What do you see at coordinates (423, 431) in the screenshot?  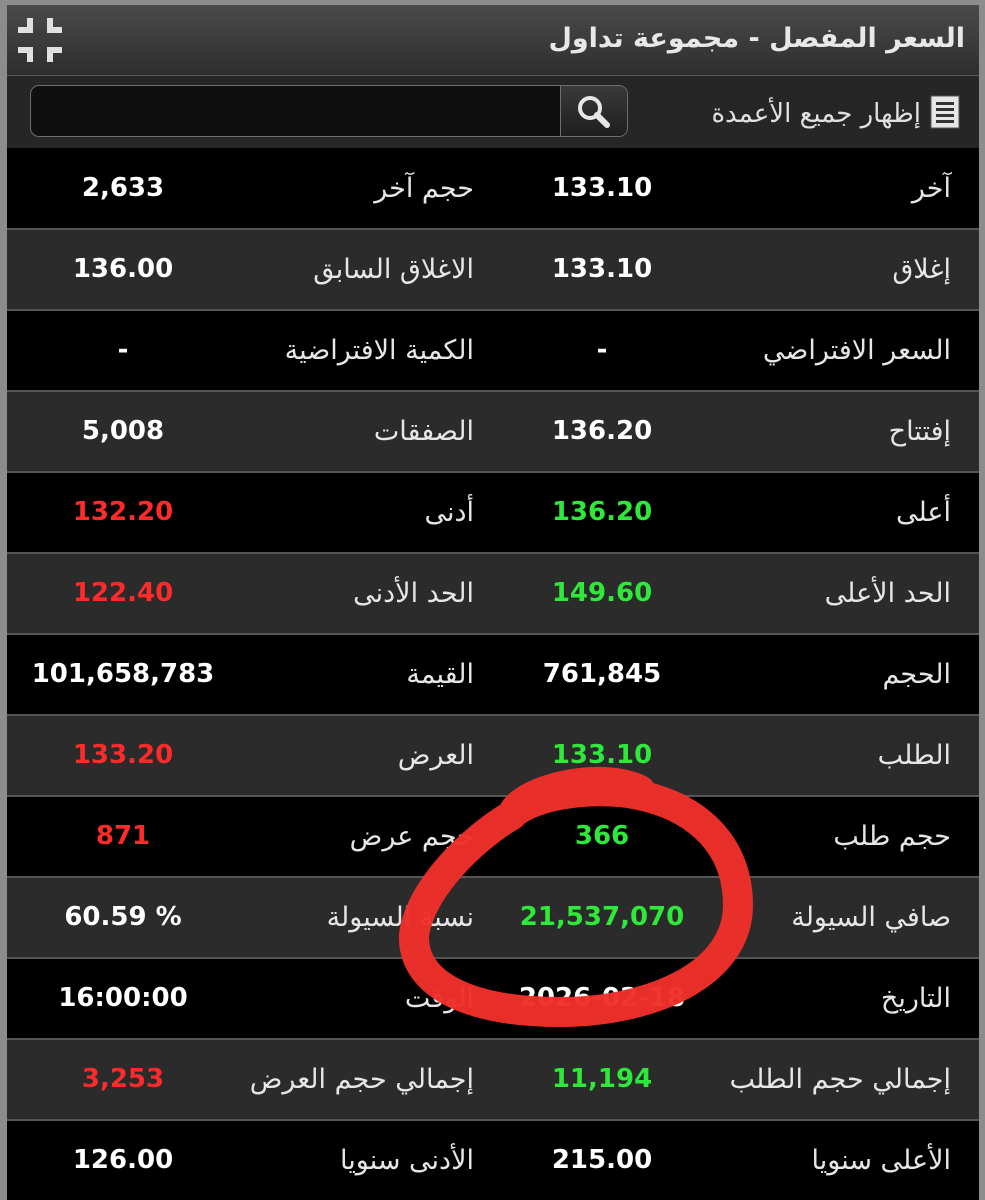 I see `row-label: الصفقات` at bounding box center [423, 431].